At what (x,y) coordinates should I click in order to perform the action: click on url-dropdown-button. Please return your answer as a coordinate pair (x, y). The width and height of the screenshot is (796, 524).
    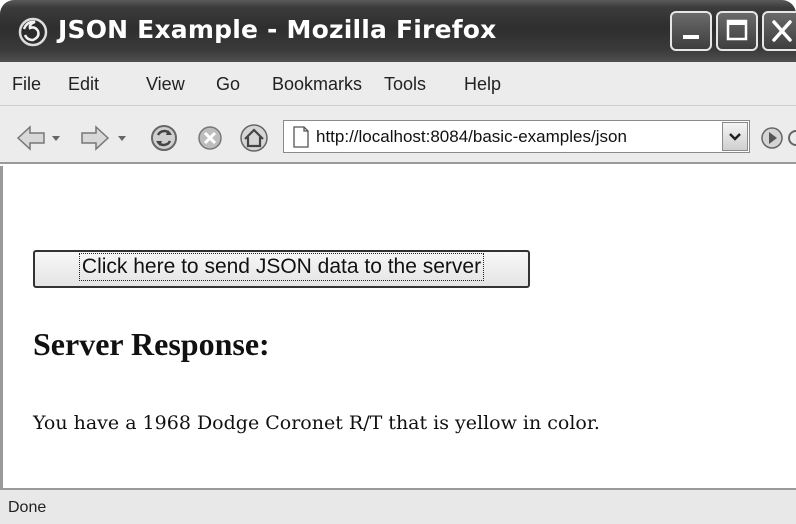
    Looking at the image, I should click on (735, 136).